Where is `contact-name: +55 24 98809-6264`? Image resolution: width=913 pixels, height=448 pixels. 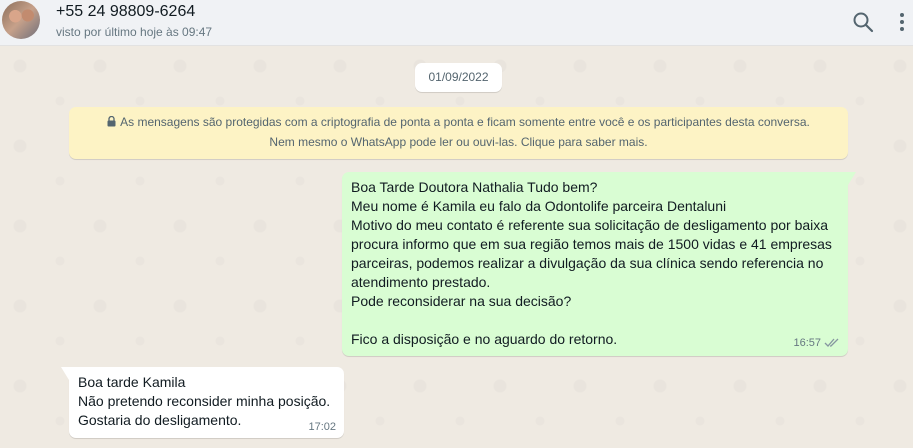 contact-name: +55 24 98809-6264 is located at coordinates (125, 12).